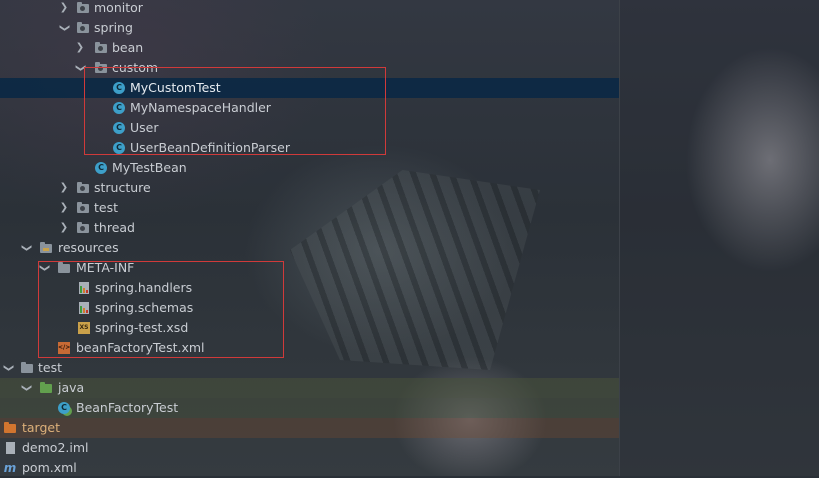 Image resolution: width=819 pixels, height=478 pixels. I want to click on tree-item-beanfactorytest: C BeanFactoryTest, so click(309, 408).